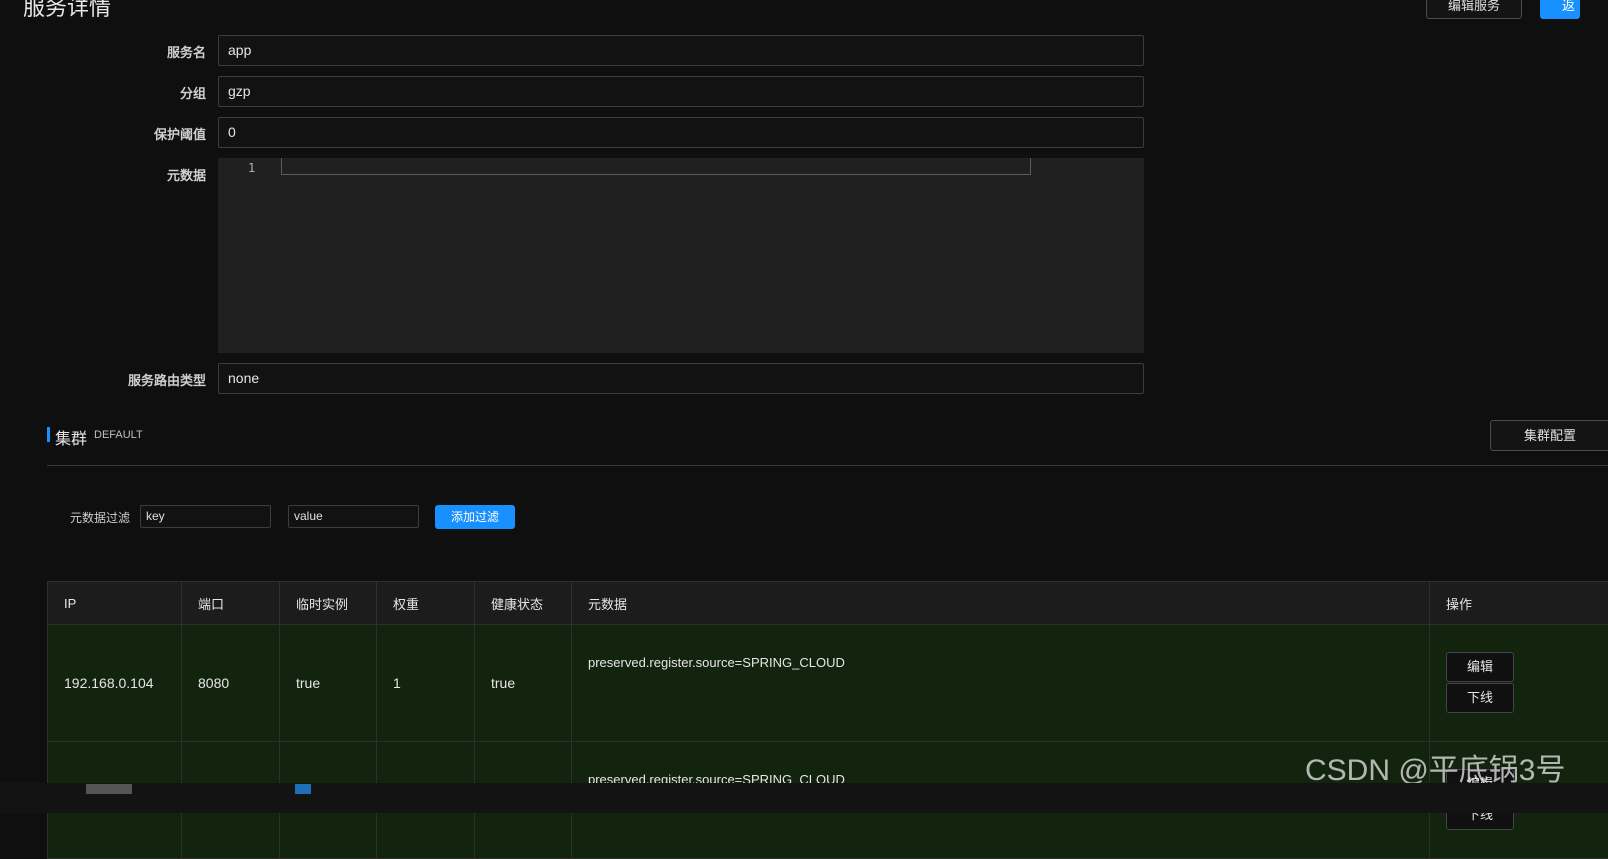  I want to click on ip-cell: 192.168.0.104, so click(115, 683).